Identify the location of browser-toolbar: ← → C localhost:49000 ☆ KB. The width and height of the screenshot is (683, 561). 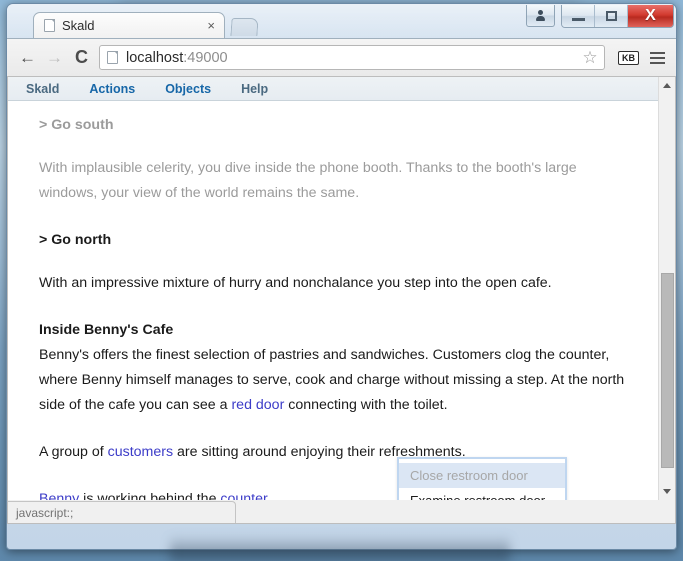
(341, 57).